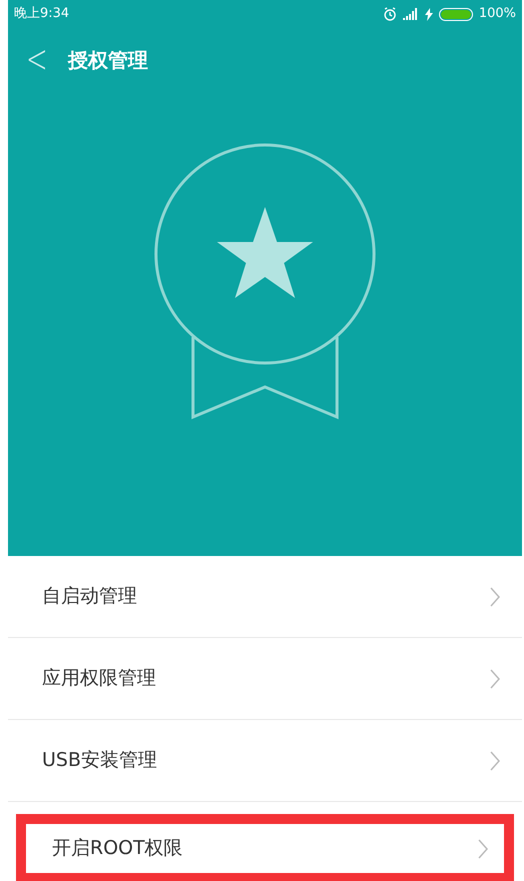 The height and width of the screenshot is (881, 524). Describe the element at coordinates (428, 14) in the screenshot. I see `charging-icon` at that location.